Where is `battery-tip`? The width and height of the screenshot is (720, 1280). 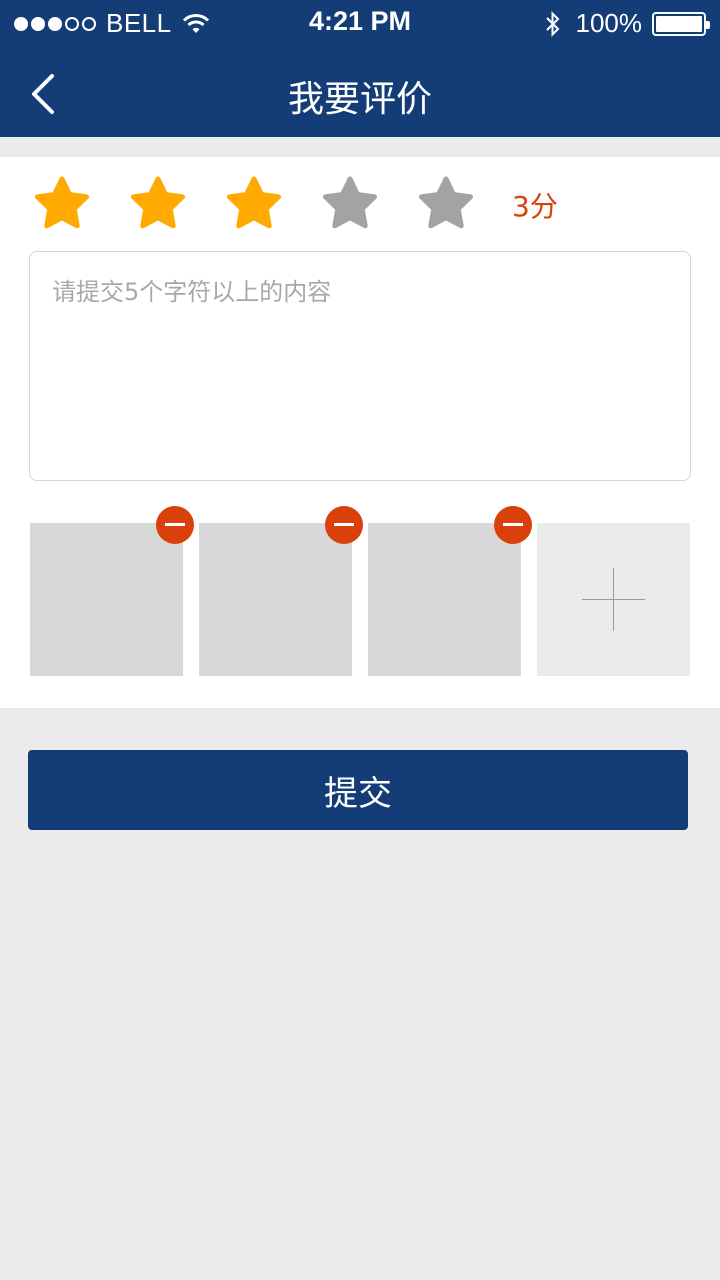 battery-tip is located at coordinates (708, 24).